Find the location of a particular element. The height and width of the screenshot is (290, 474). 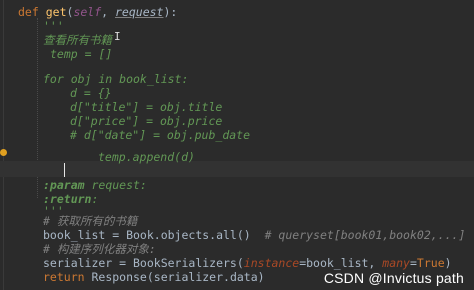

docstring-line-append: temp.append(d) is located at coordinates (146, 157).